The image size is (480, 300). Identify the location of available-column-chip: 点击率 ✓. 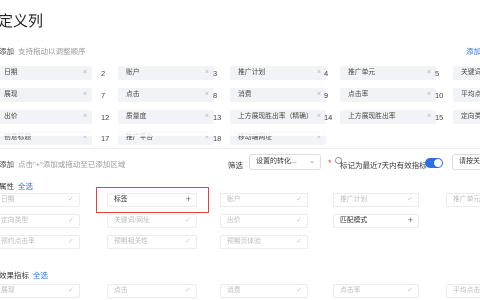
(376, 291).